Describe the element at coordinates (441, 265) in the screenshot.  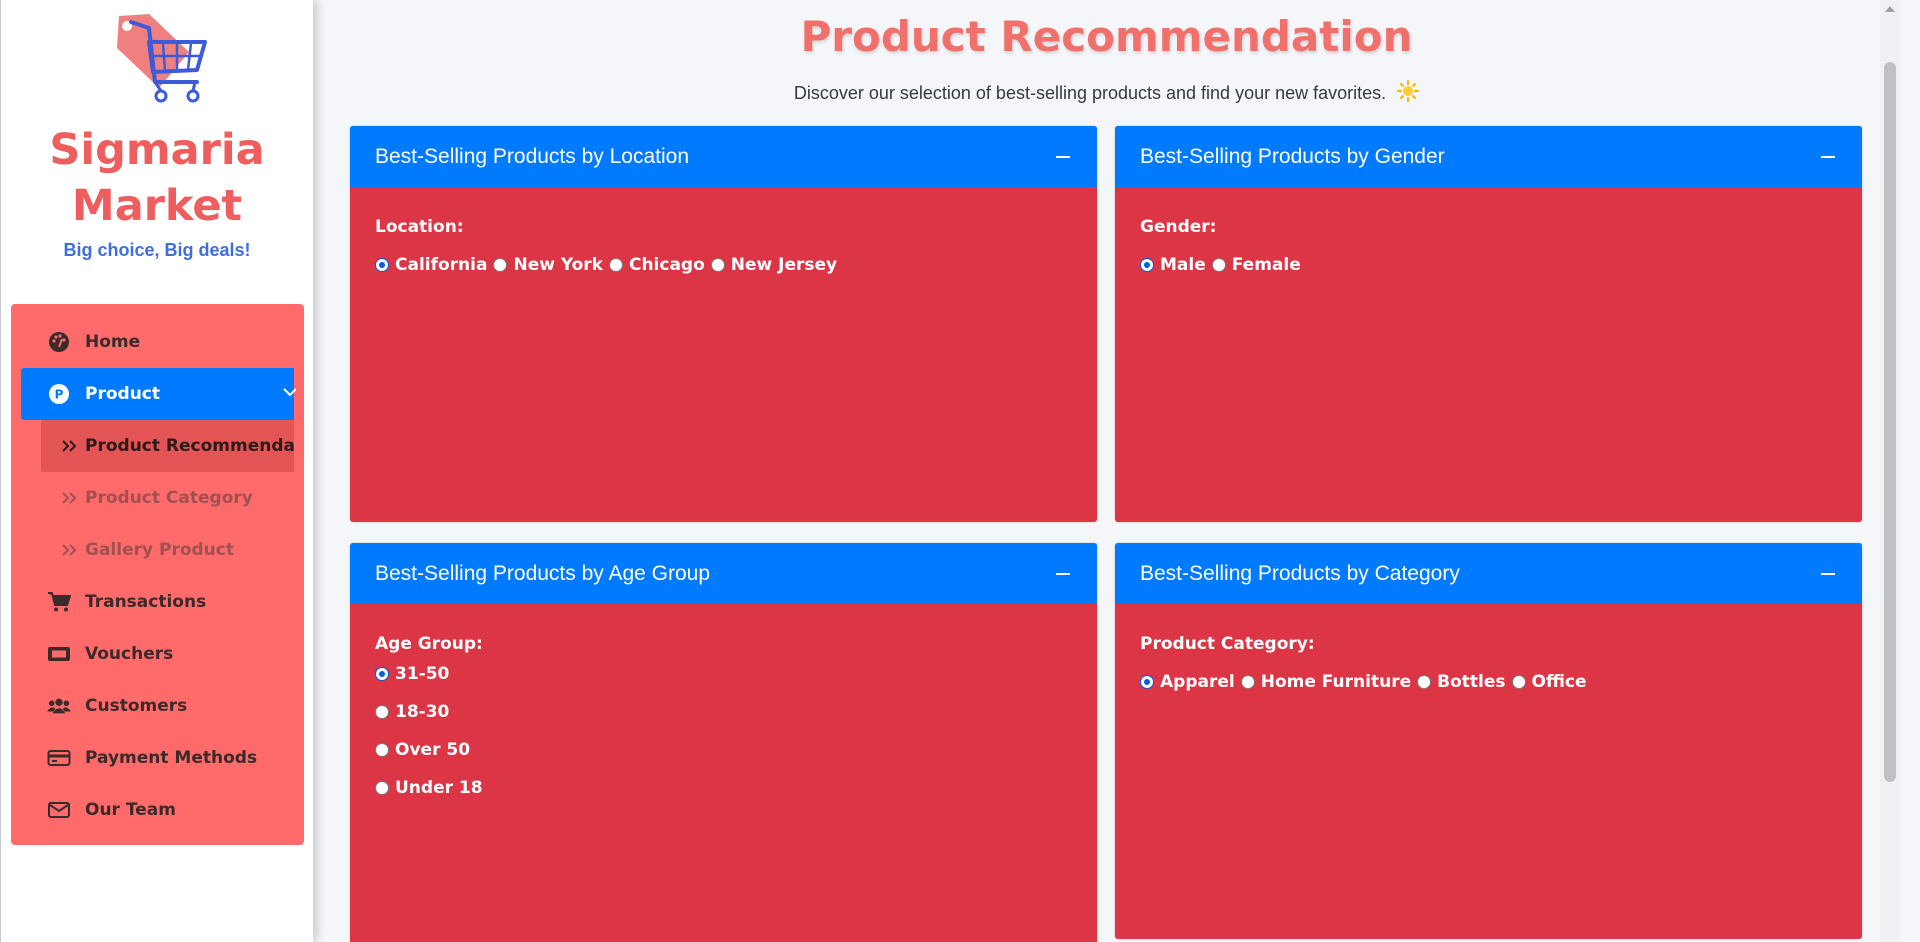
I see `radio-label: California` at that location.